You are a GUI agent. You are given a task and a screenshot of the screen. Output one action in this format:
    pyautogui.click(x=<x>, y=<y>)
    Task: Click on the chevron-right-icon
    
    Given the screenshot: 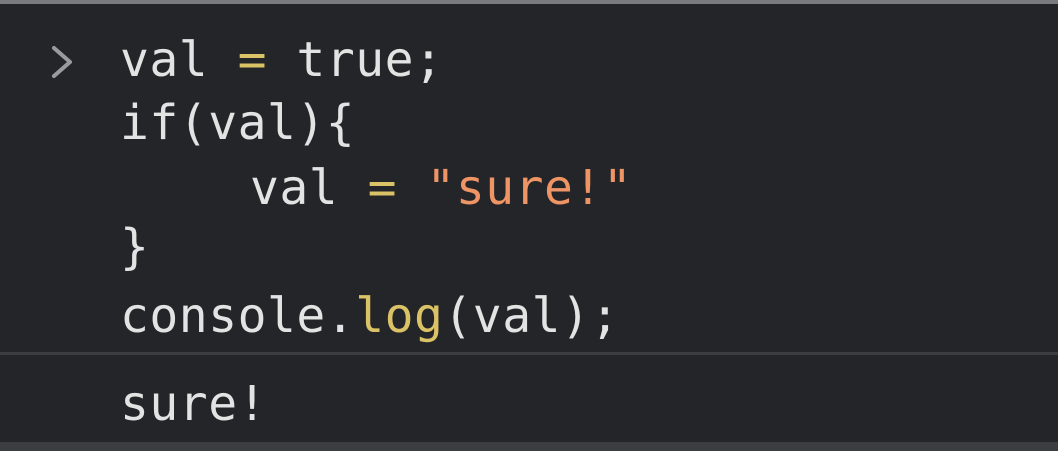 What is the action you would take?
    pyautogui.click(x=62, y=62)
    